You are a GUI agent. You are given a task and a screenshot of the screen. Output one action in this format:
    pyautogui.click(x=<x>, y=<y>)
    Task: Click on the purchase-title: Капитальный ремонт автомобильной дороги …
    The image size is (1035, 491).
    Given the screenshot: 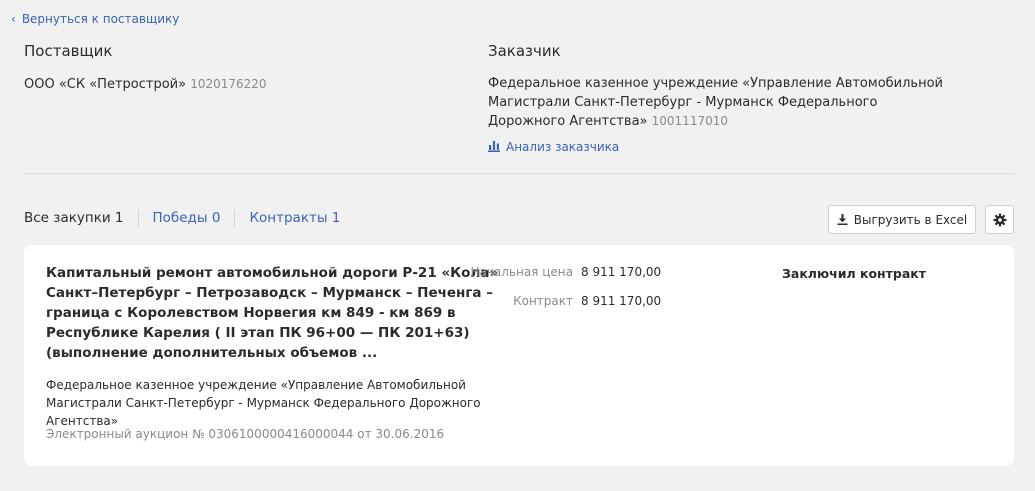 What is the action you would take?
    pyautogui.click(x=281, y=313)
    